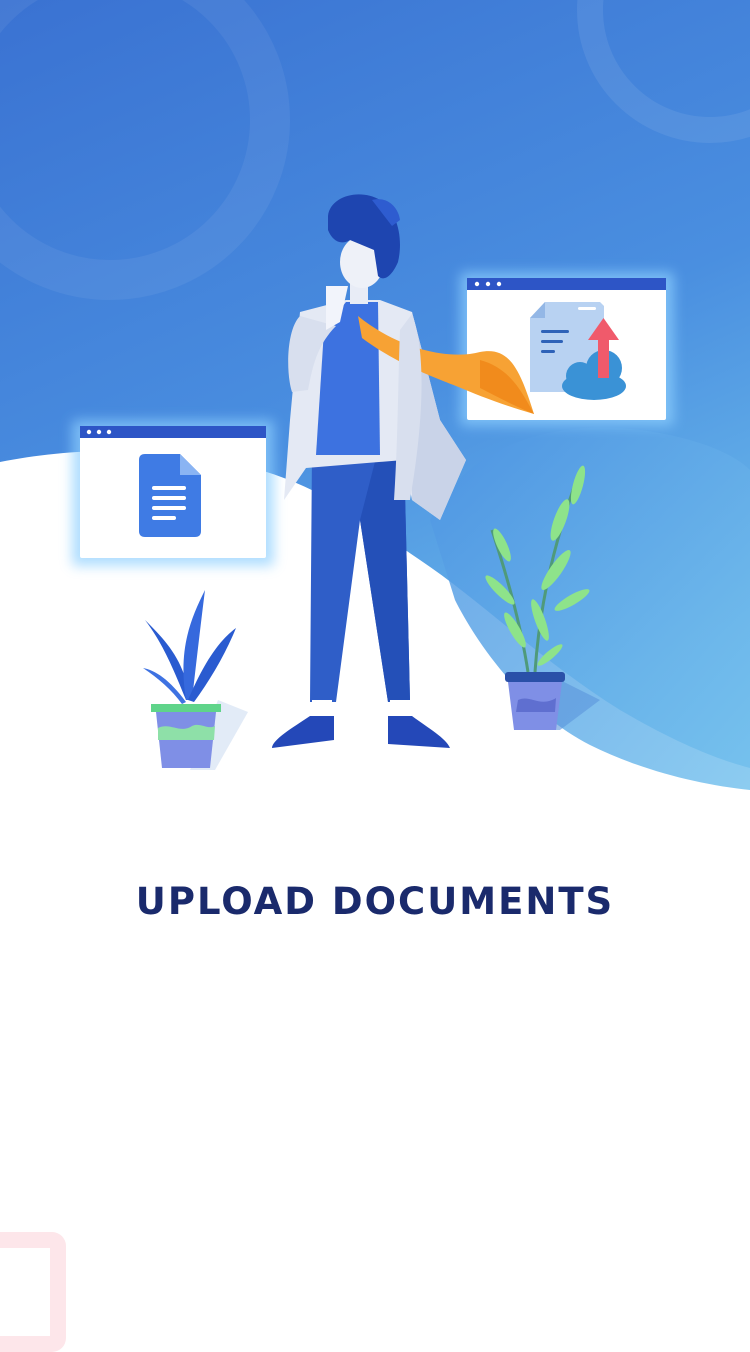 The height and width of the screenshot is (1352, 750). What do you see at coordinates (567, 349) in the screenshot?
I see `cloud-upload-window-icon` at bounding box center [567, 349].